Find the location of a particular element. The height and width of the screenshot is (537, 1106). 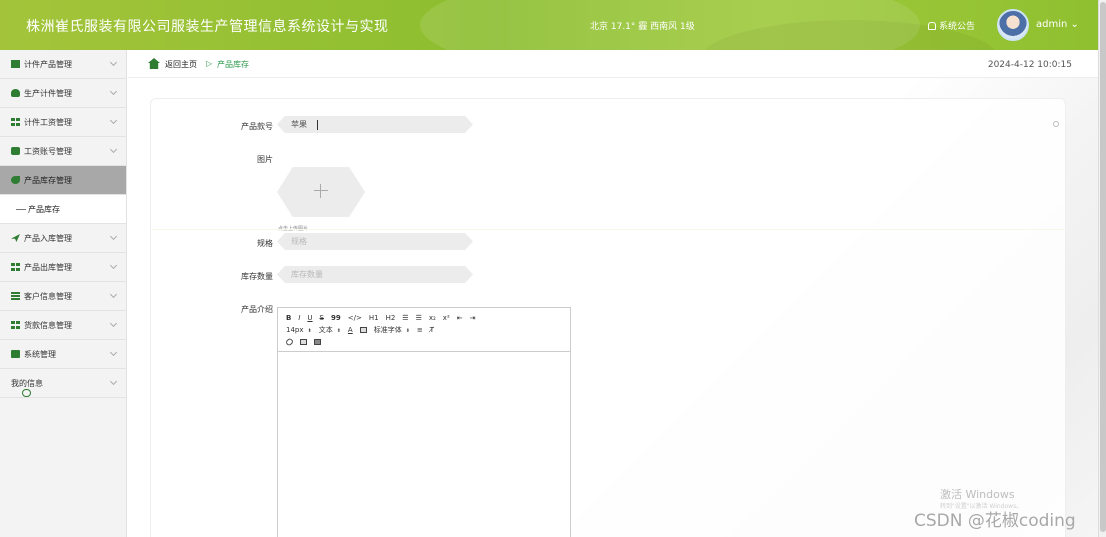

sidebar-item-label: 工资账号管理 is located at coordinates (48, 151).